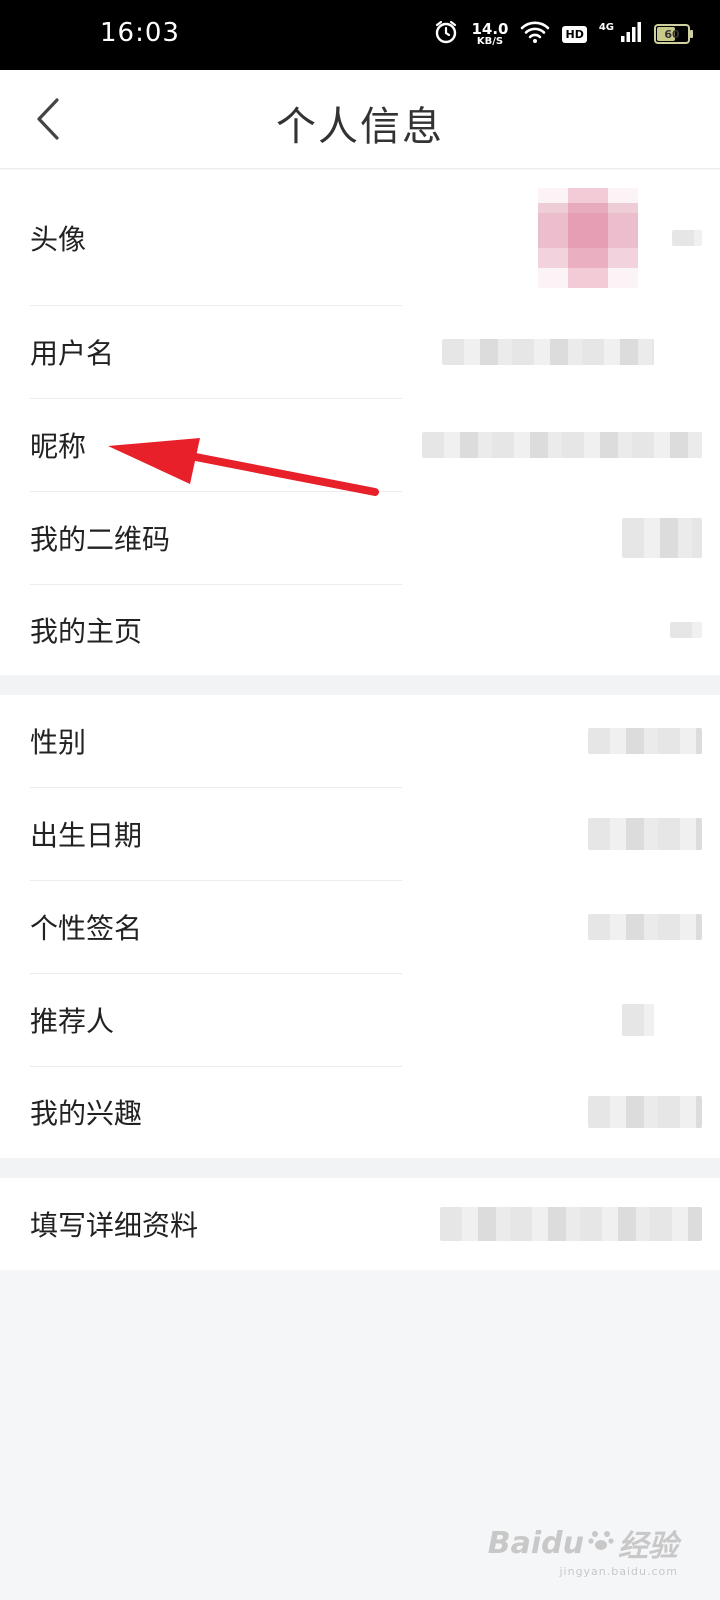 The image size is (720, 1600). What do you see at coordinates (360, 1112) in the screenshot?
I see `row-interests: 我的兴趣` at bounding box center [360, 1112].